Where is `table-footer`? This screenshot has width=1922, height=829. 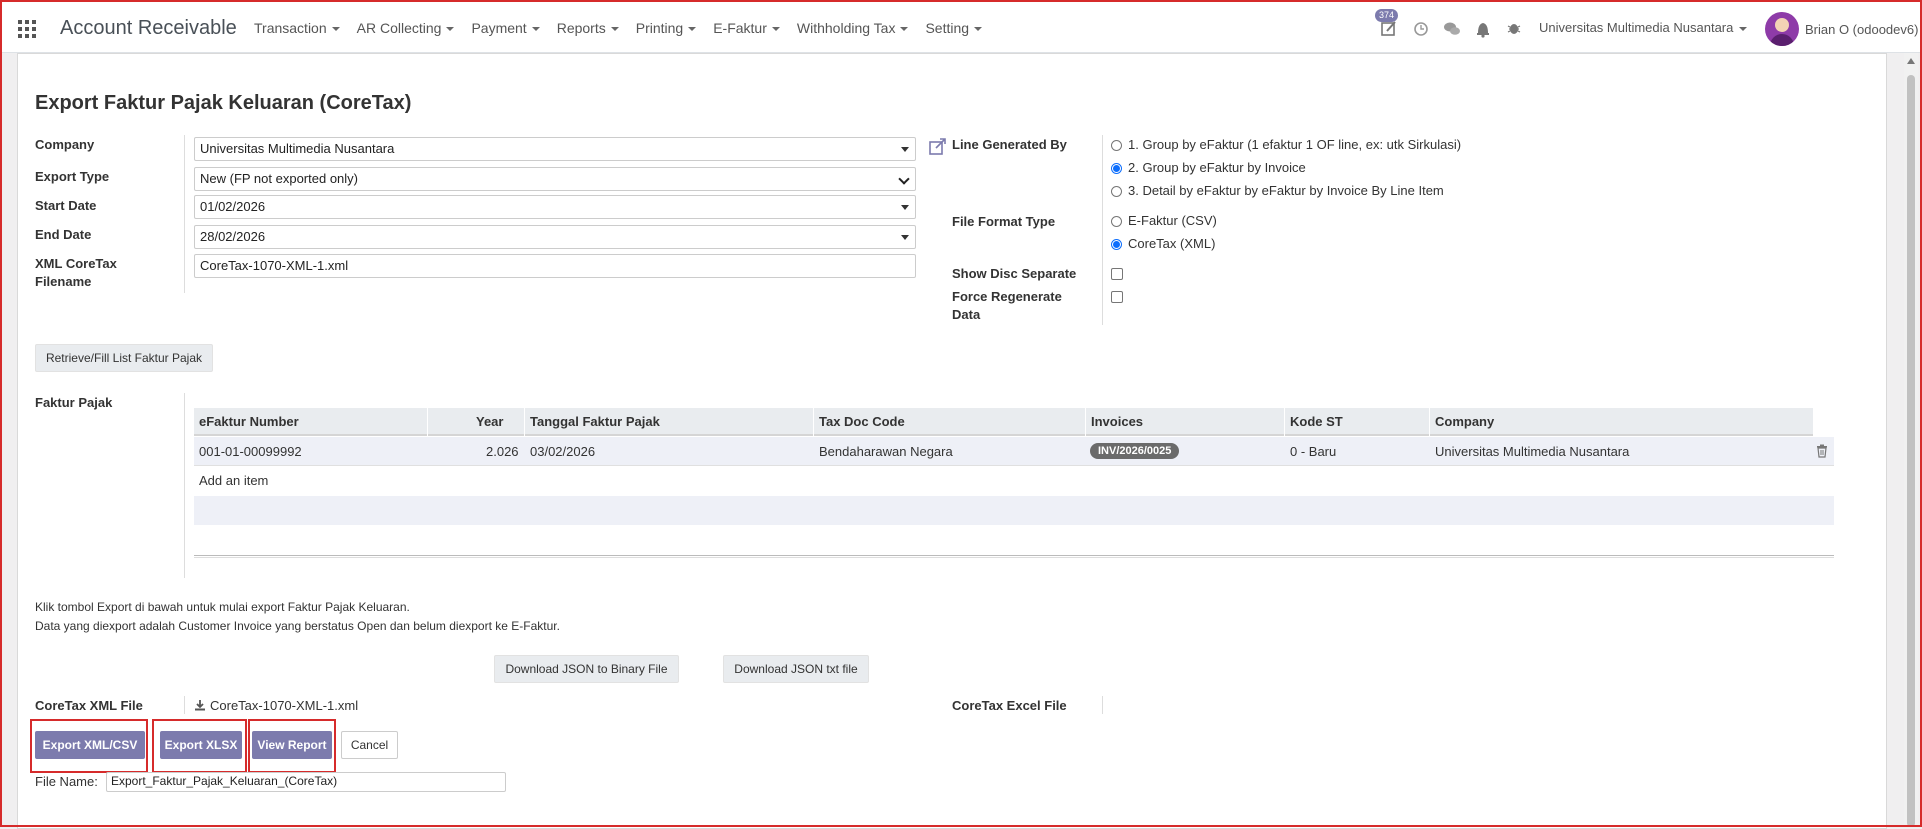
table-footer is located at coordinates (1014, 556).